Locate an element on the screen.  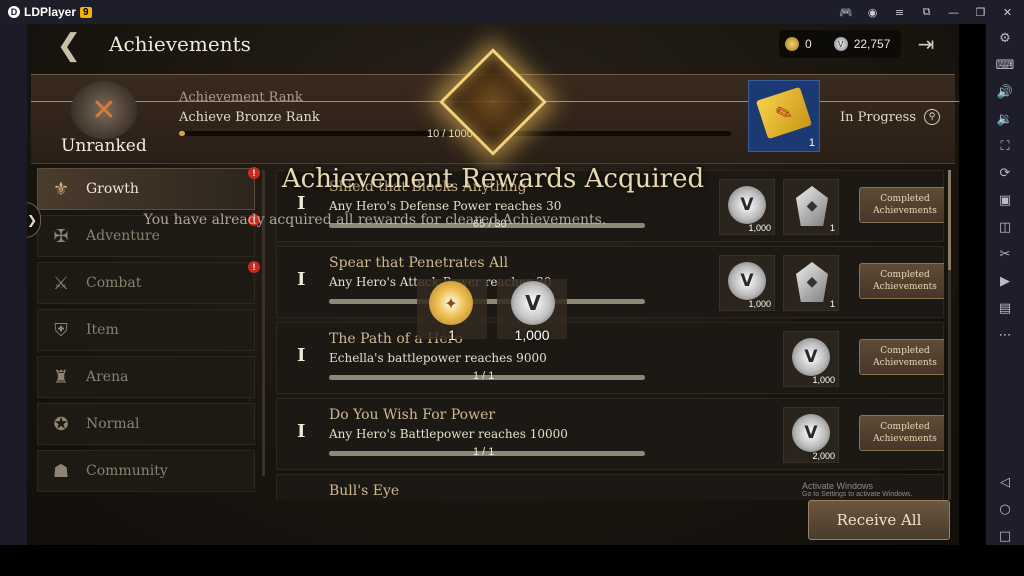
settings-icon: ⚙ is located at coordinates (1005, 38).